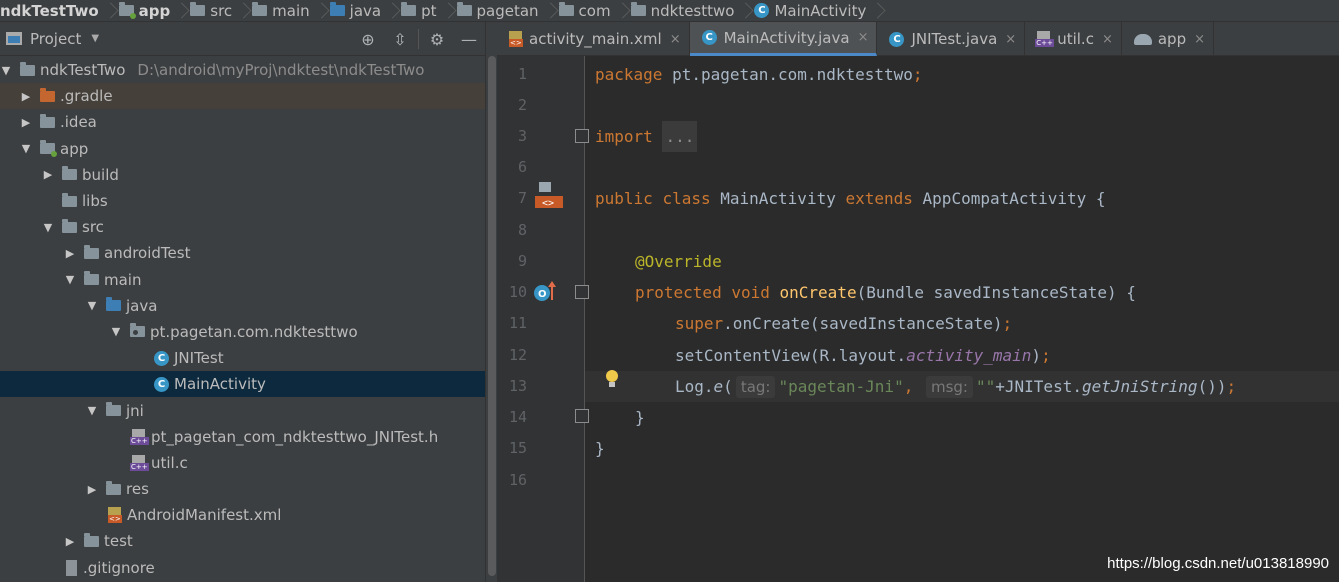  I want to click on breadcrumb-item-src: src, so click(212, 10).